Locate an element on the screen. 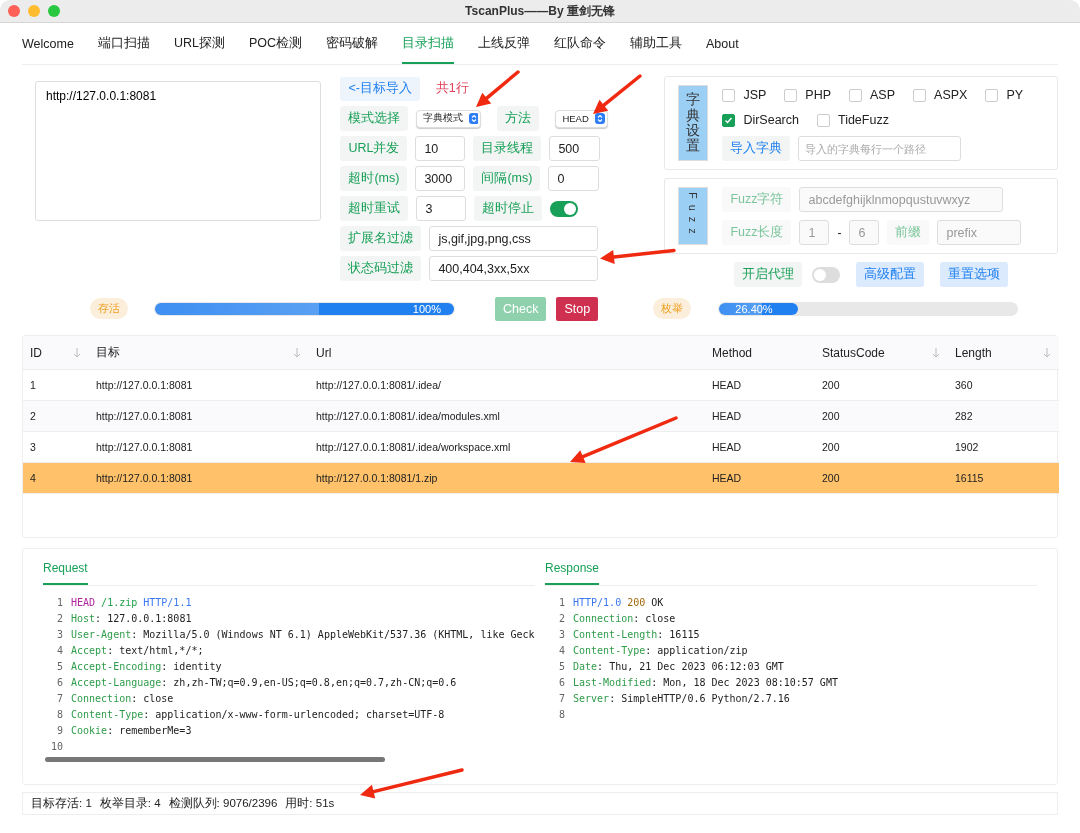  checkbox: ASPX is located at coordinates (940, 95).